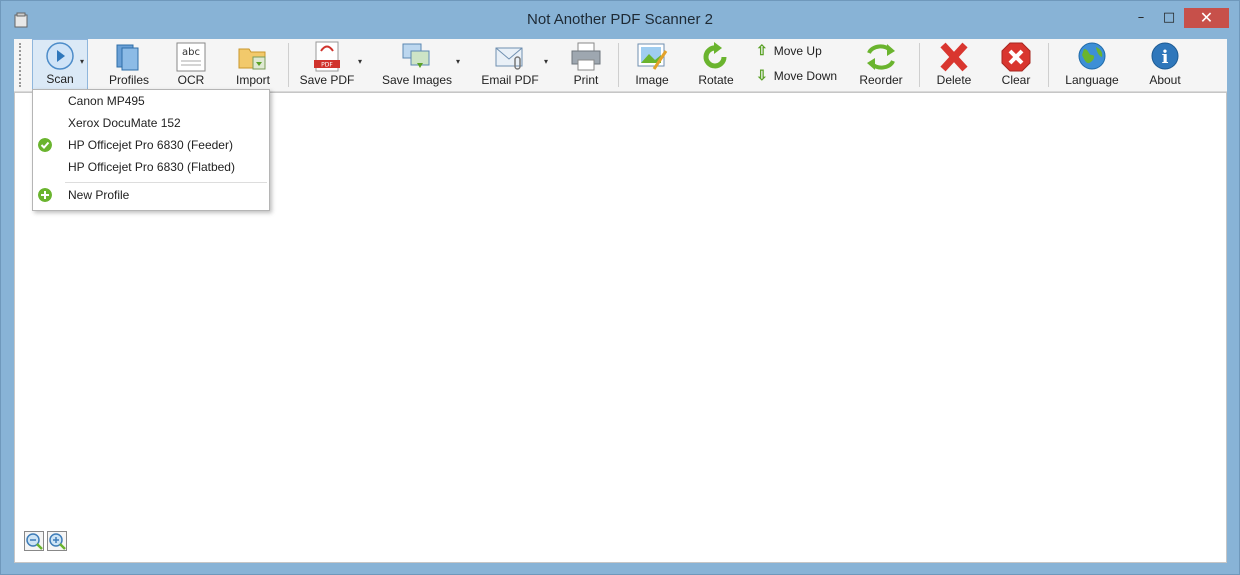 This screenshot has width=1240, height=575. What do you see at coordinates (805, 76) in the screenshot?
I see `move-down-label: Move Down` at bounding box center [805, 76].